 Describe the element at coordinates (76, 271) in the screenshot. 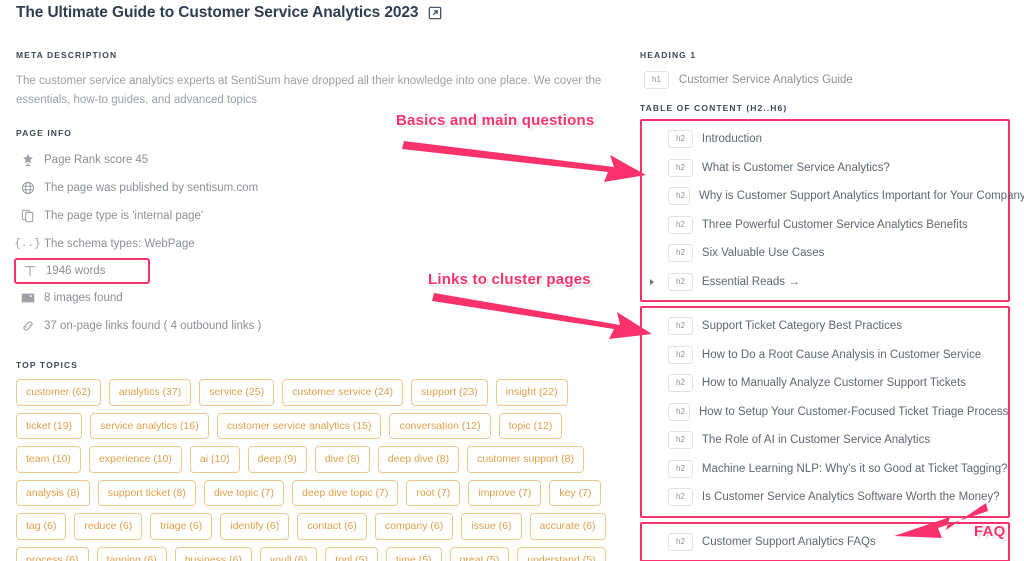

I see `page-info-text: 1946 words` at that location.